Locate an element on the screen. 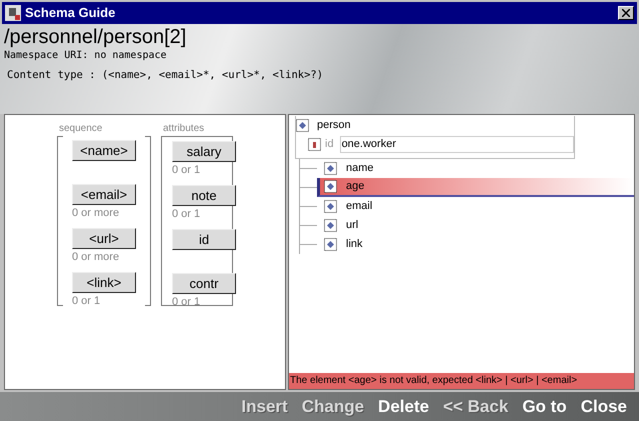  node-label: name is located at coordinates (360, 168).